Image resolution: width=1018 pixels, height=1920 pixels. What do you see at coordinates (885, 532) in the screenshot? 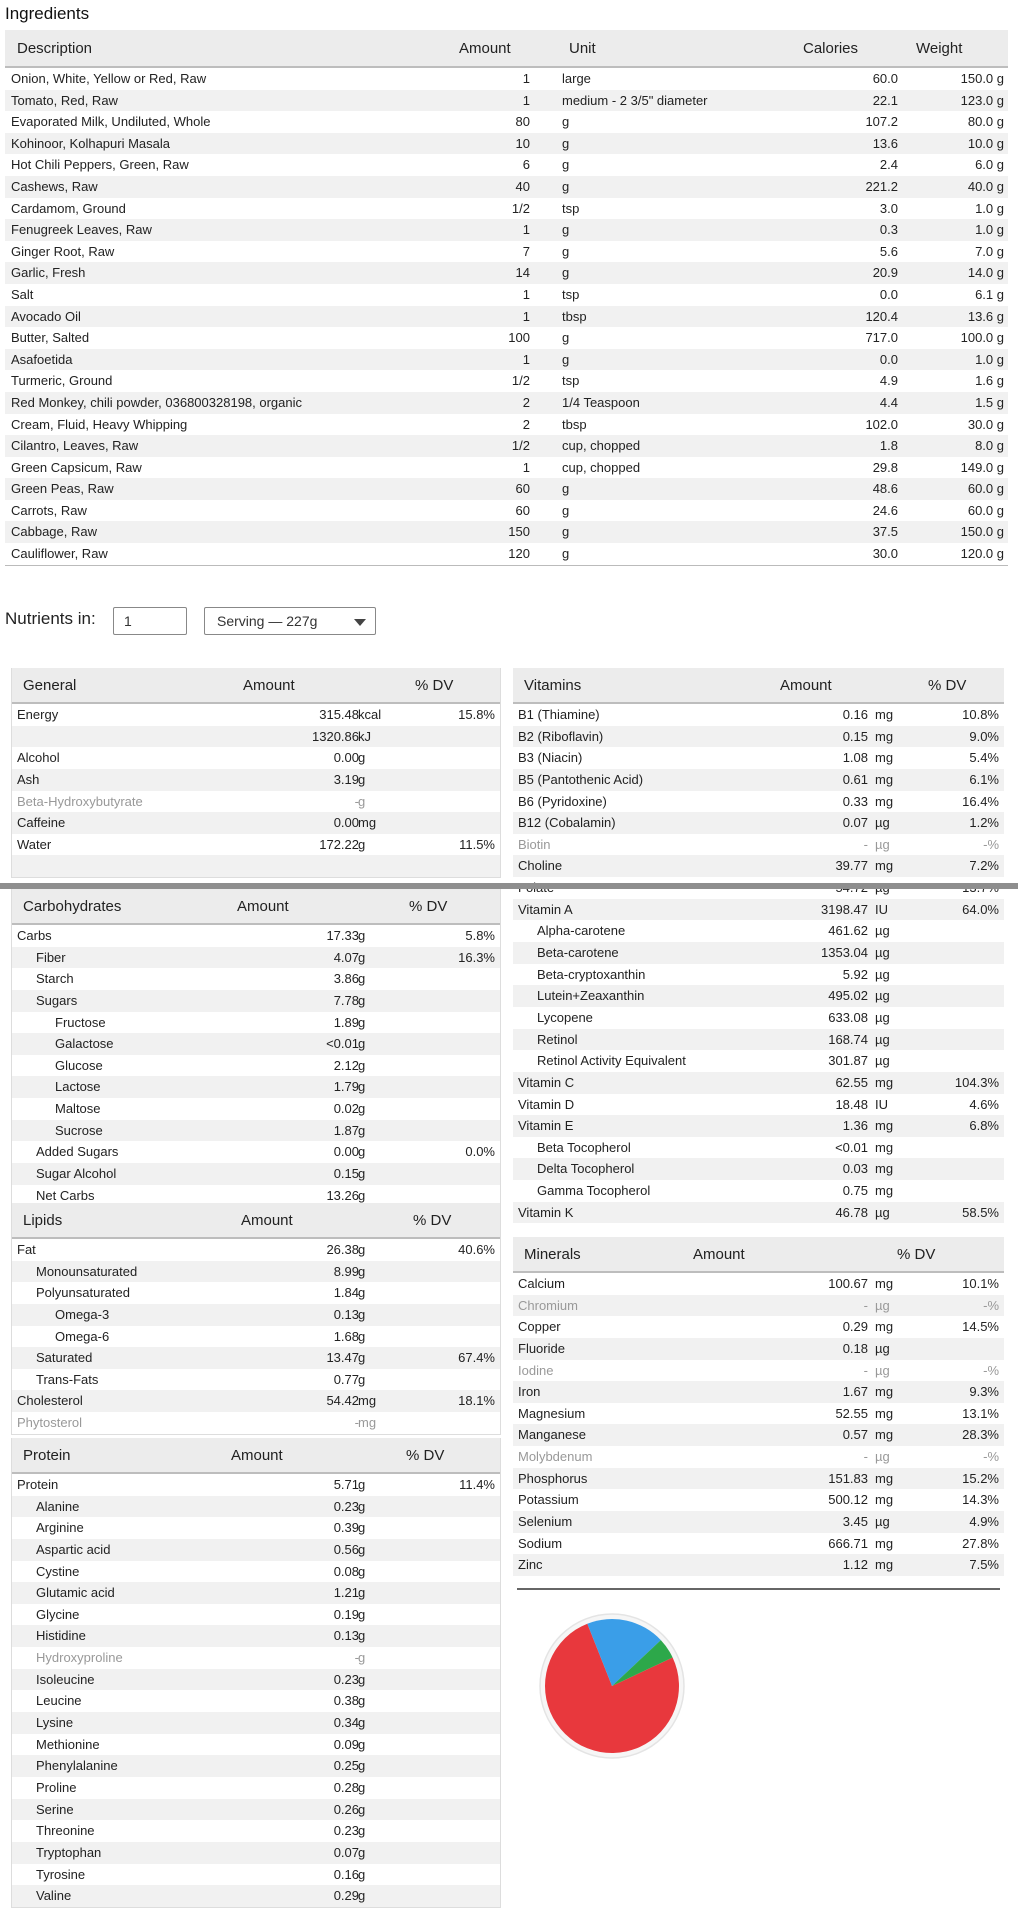
I see `ingredient-calories: 37.5` at bounding box center [885, 532].